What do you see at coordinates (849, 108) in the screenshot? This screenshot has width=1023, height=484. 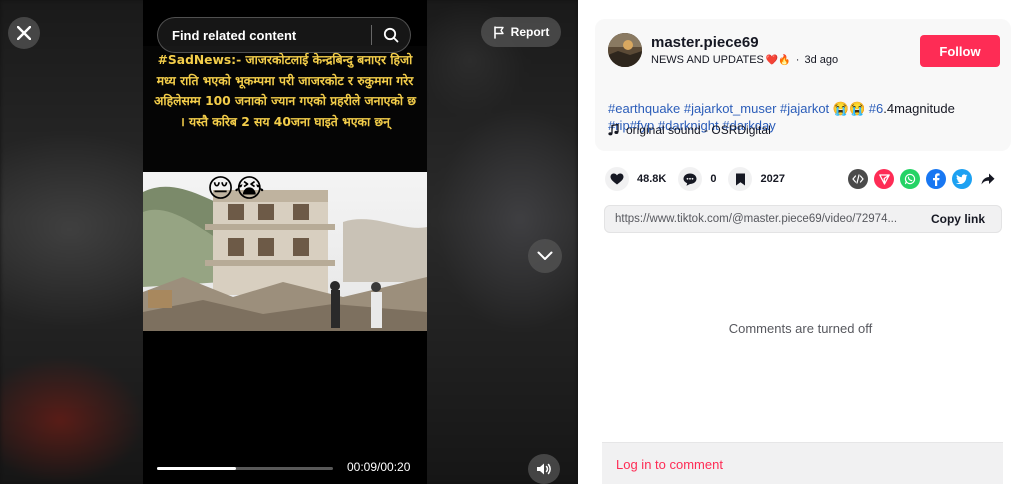 I see `description-text: 😭😭` at bounding box center [849, 108].